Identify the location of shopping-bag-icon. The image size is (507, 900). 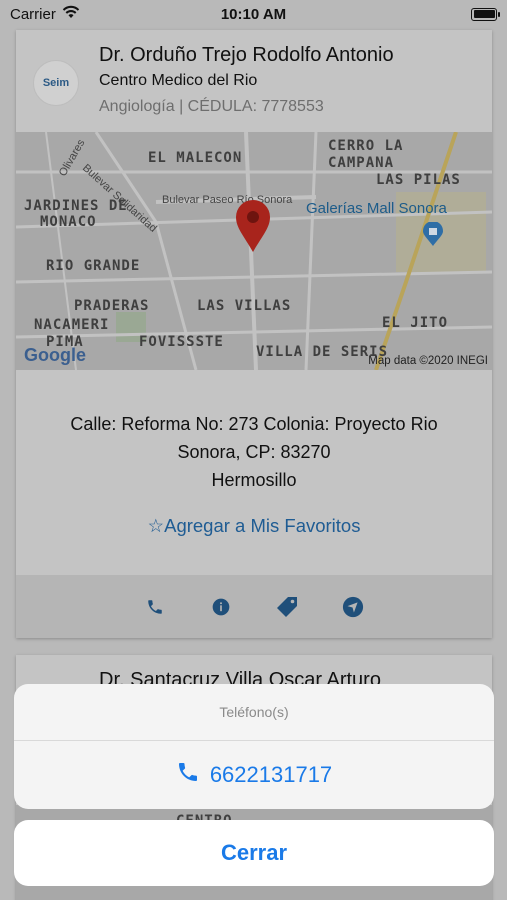
(433, 236).